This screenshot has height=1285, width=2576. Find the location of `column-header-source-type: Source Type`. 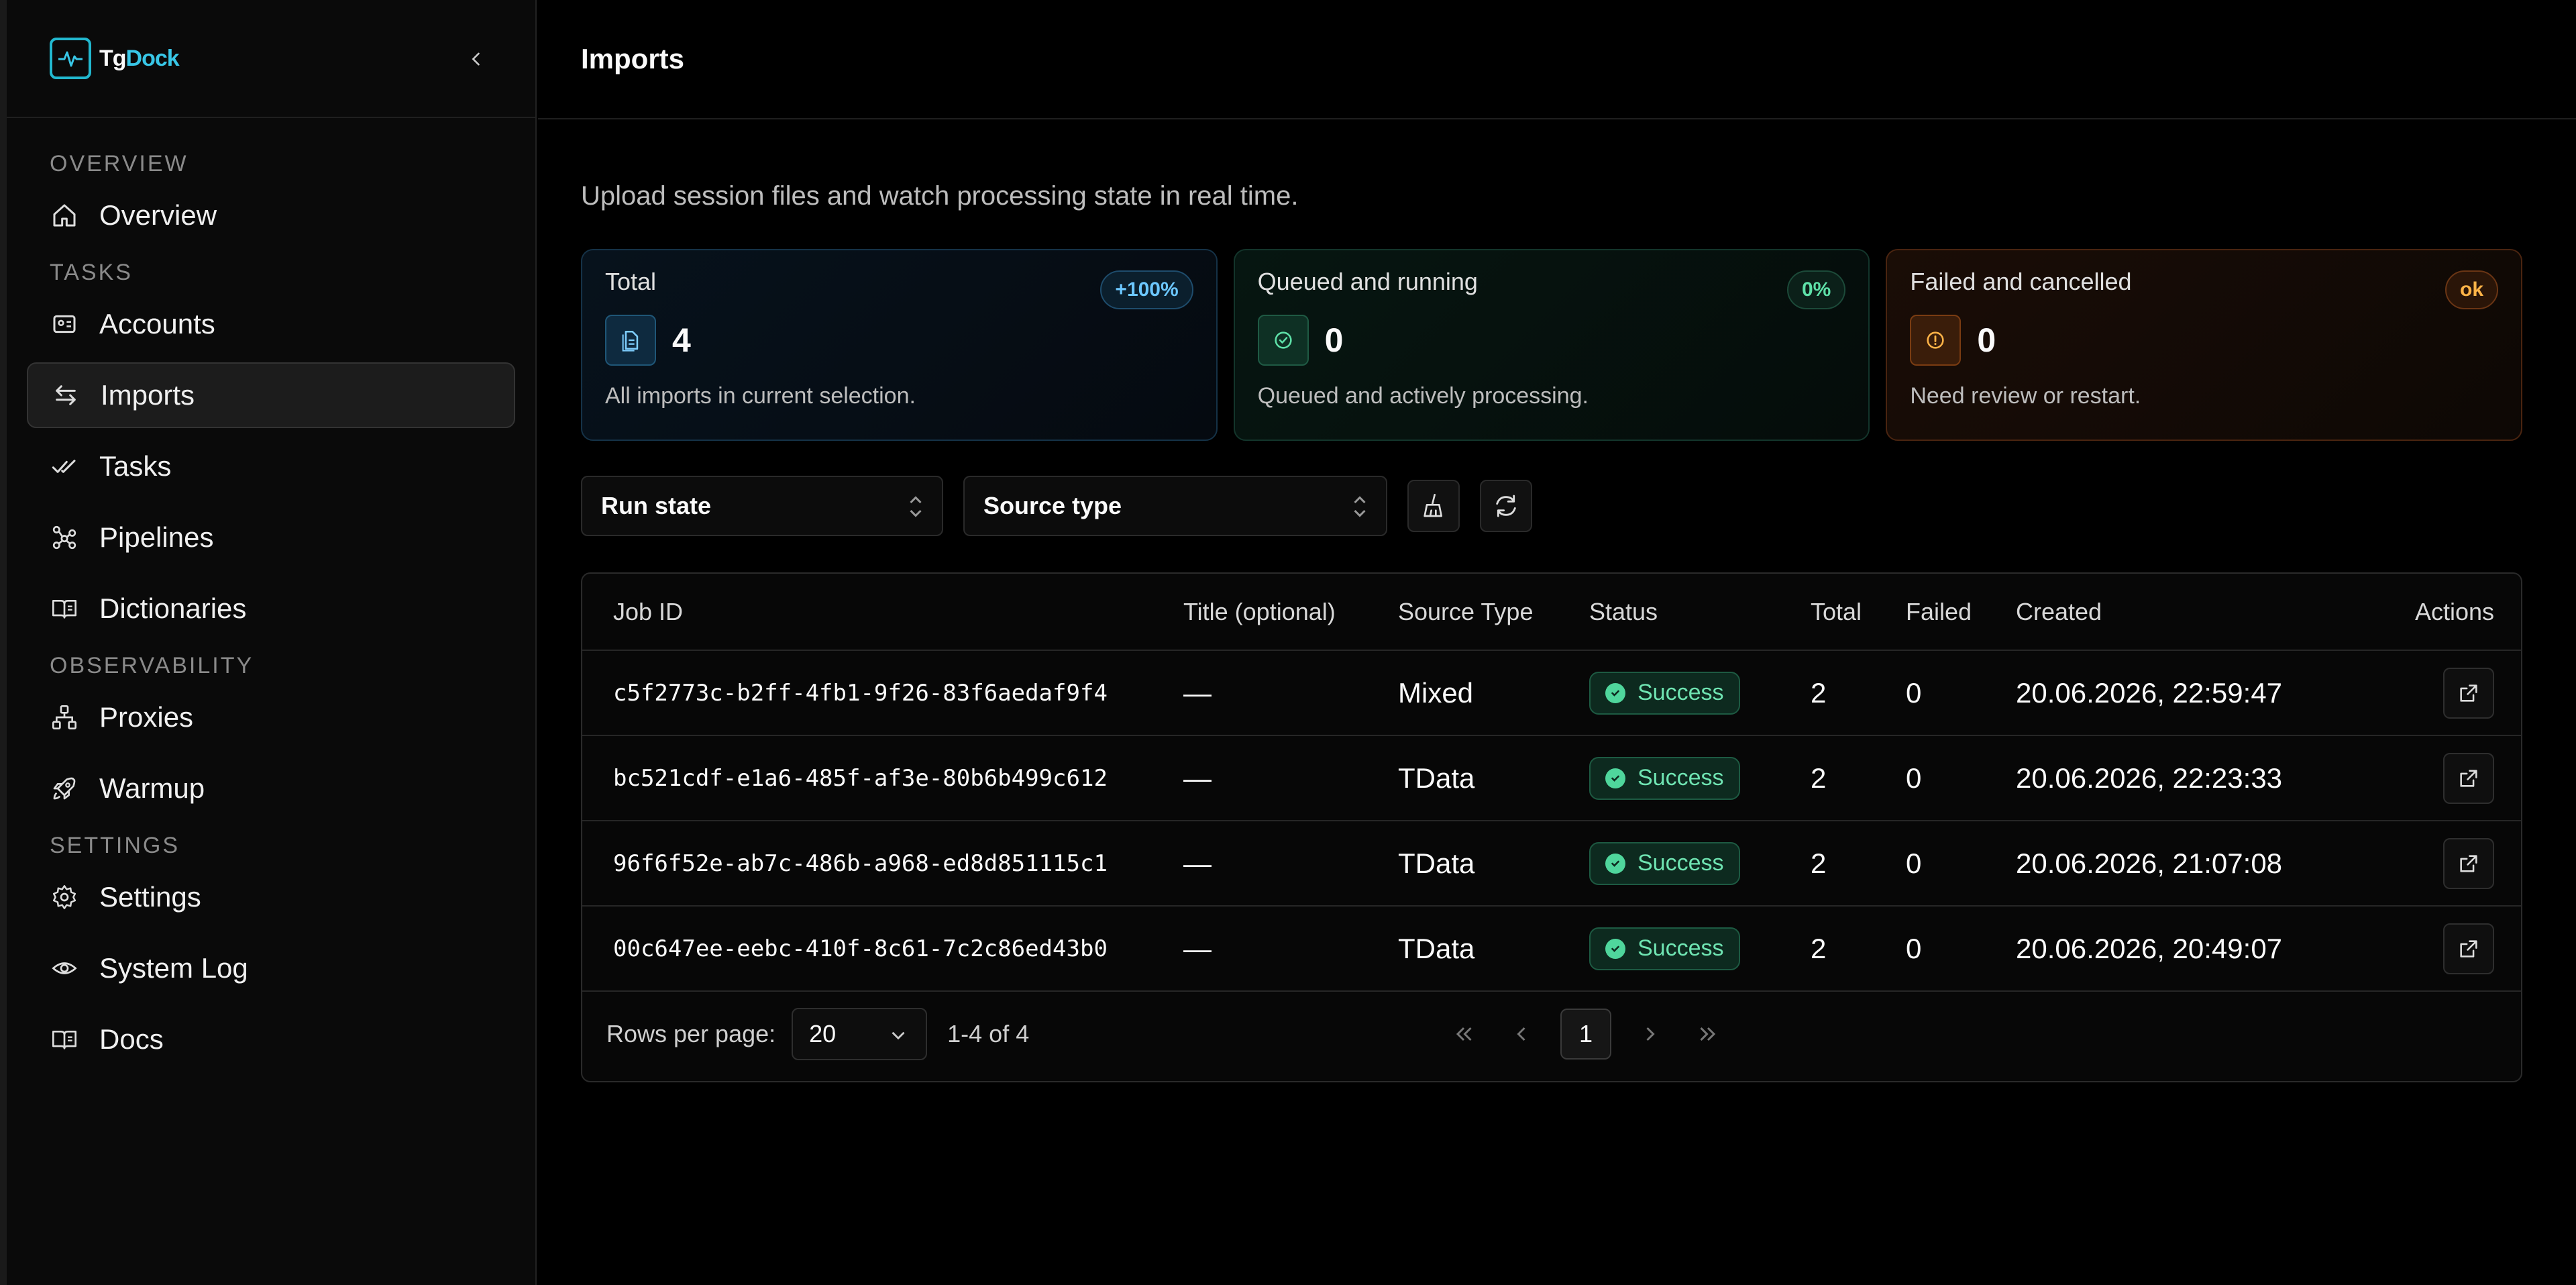

column-header-source-type: Source Type is located at coordinates (1493, 612).